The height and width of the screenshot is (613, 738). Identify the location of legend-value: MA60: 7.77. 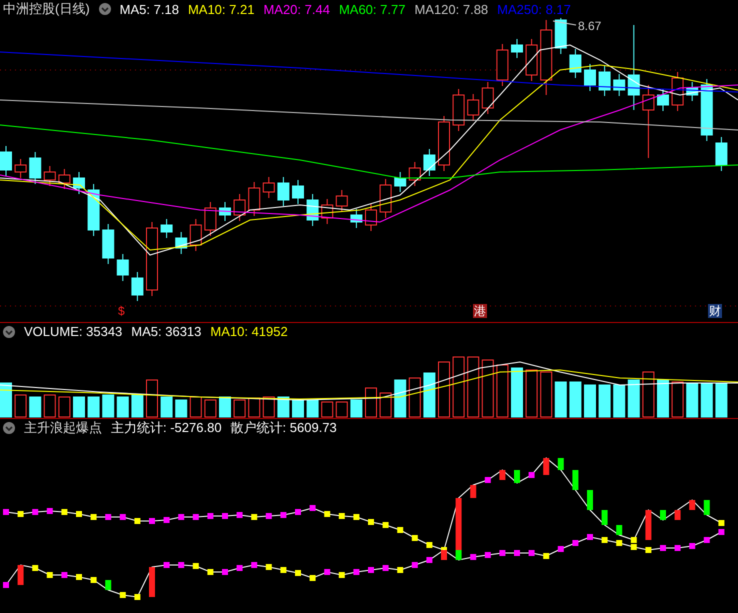
(372, 9).